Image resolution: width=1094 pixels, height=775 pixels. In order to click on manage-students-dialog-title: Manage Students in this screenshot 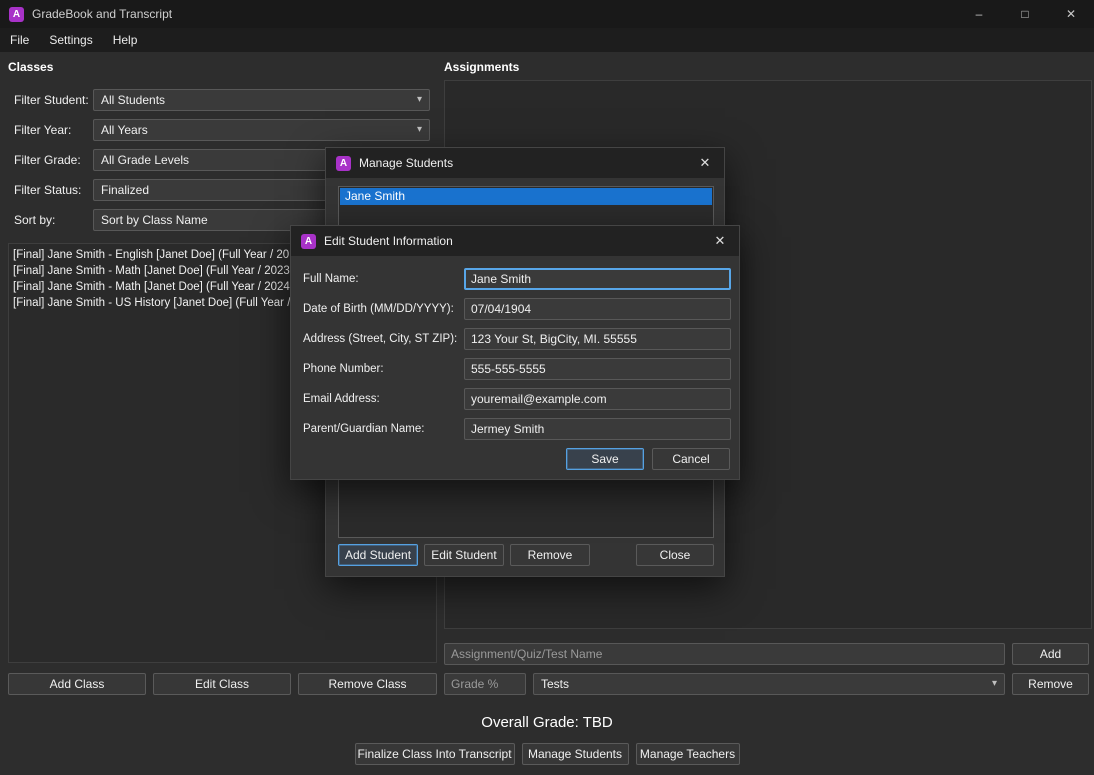, I will do `click(406, 163)`.